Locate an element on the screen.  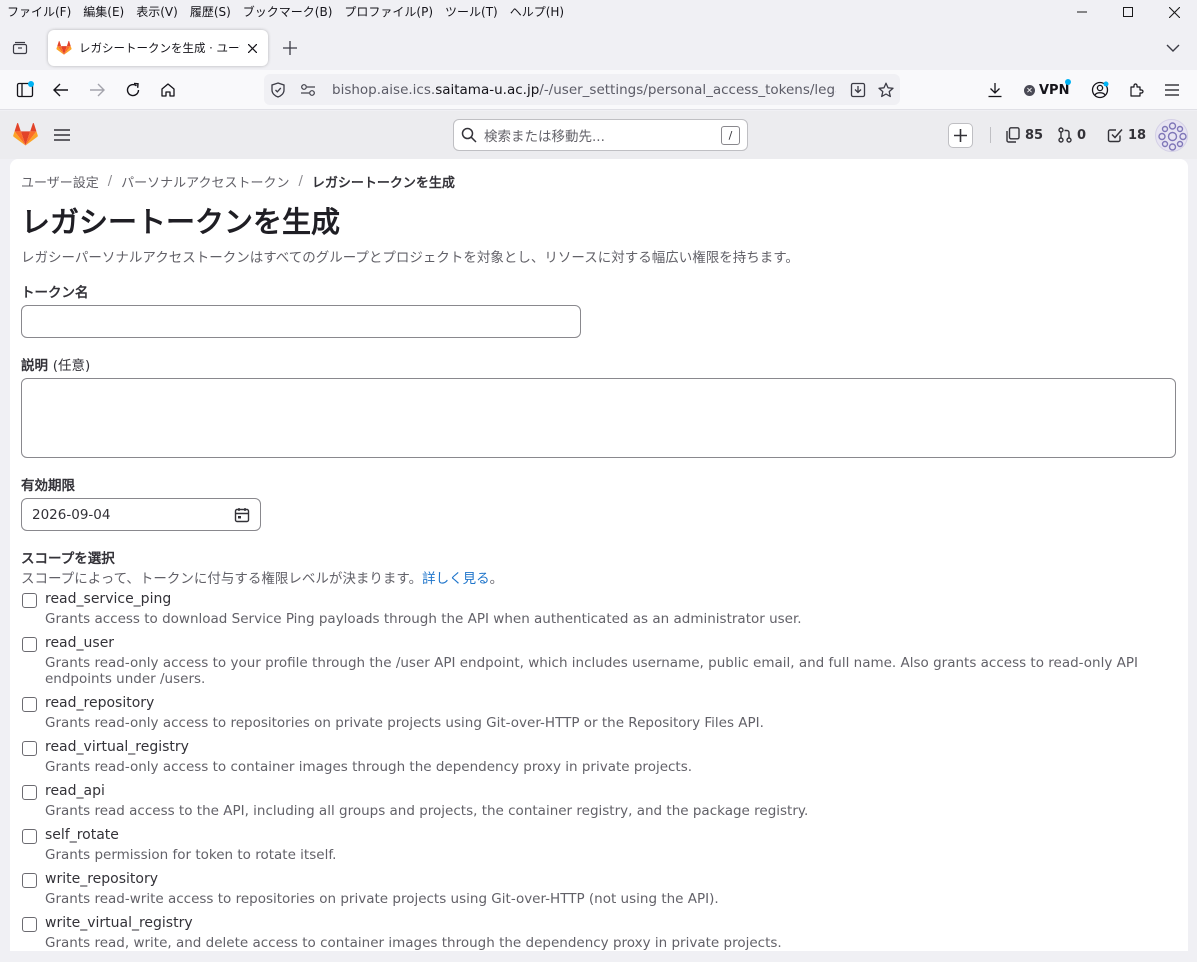
breadcrumb-current: レガシートークンを生成 is located at coordinates (383, 181).